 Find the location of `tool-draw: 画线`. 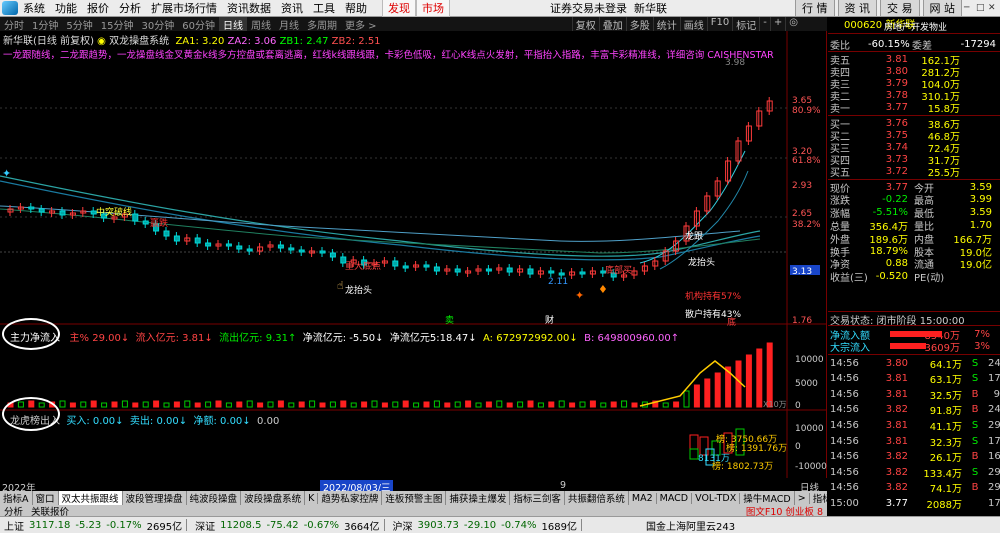

tool-draw: 画线 is located at coordinates (693, 24).